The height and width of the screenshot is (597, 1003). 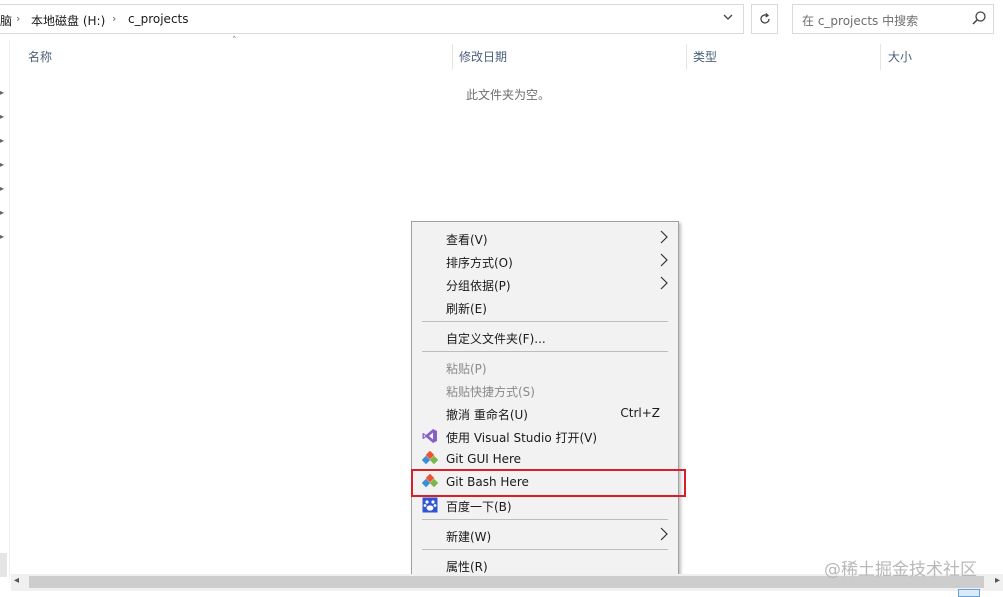 What do you see at coordinates (979, 19) in the screenshot?
I see `search-icon` at bounding box center [979, 19].